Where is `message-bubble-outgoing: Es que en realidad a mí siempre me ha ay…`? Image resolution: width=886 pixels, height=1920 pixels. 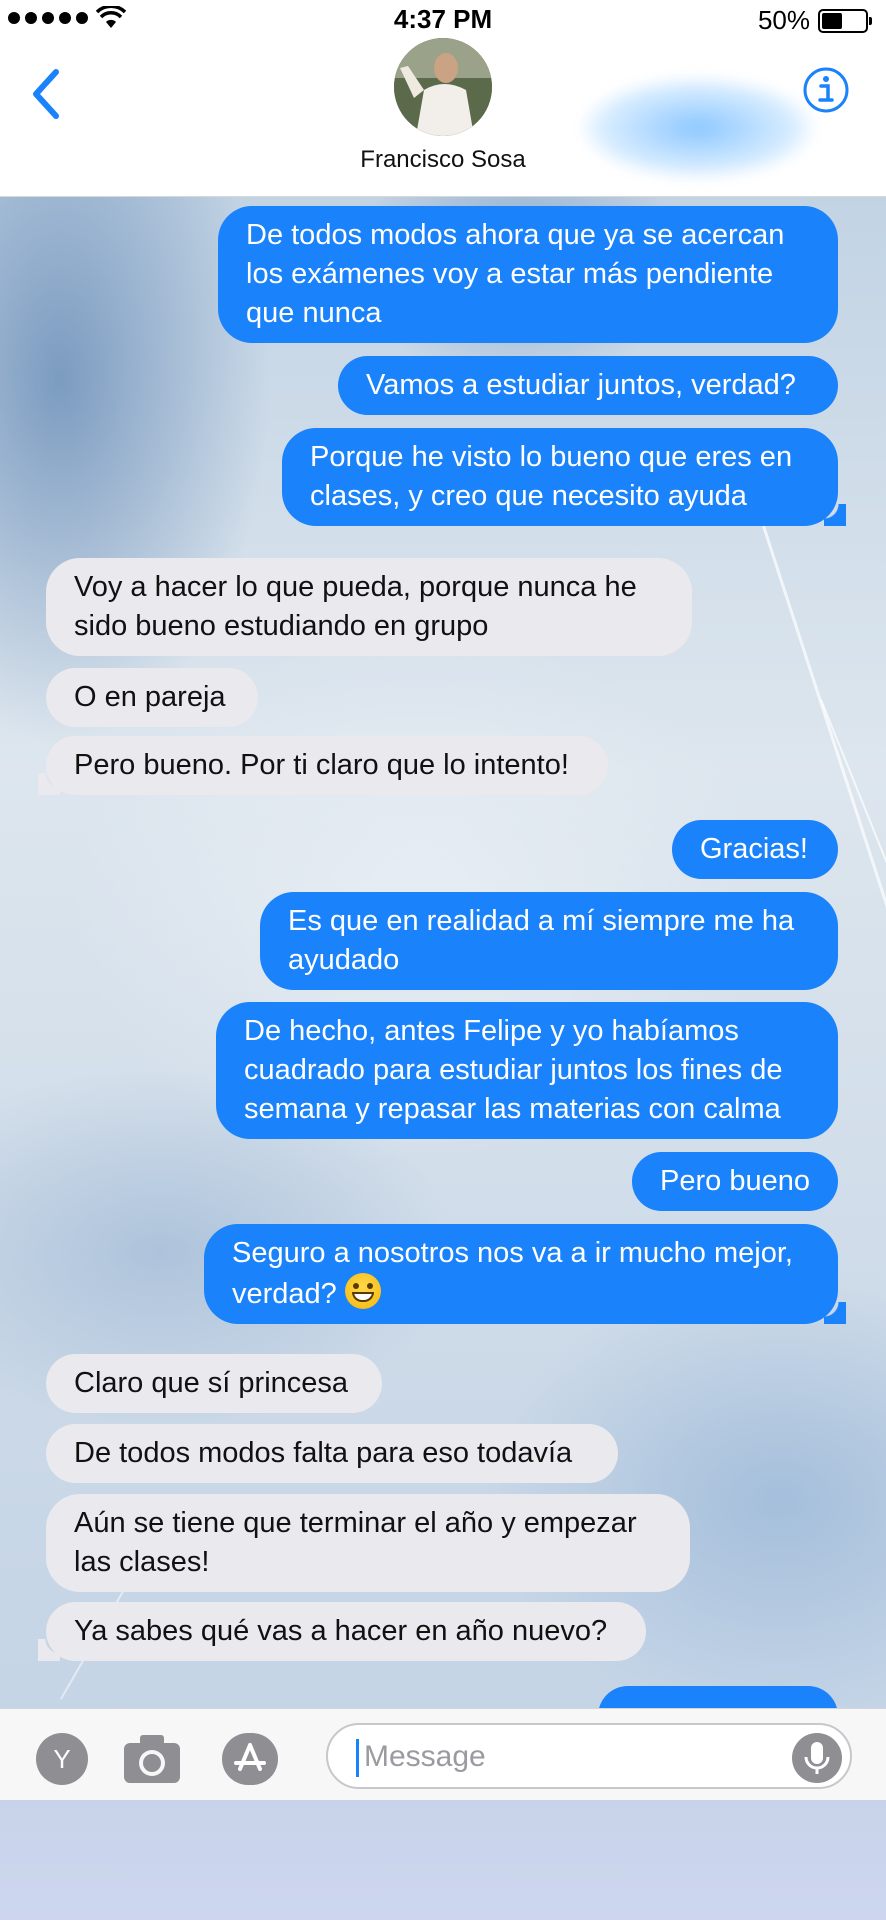
message-bubble-outgoing: Es que en realidad a mí siempre me ha ay… is located at coordinates (549, 941).